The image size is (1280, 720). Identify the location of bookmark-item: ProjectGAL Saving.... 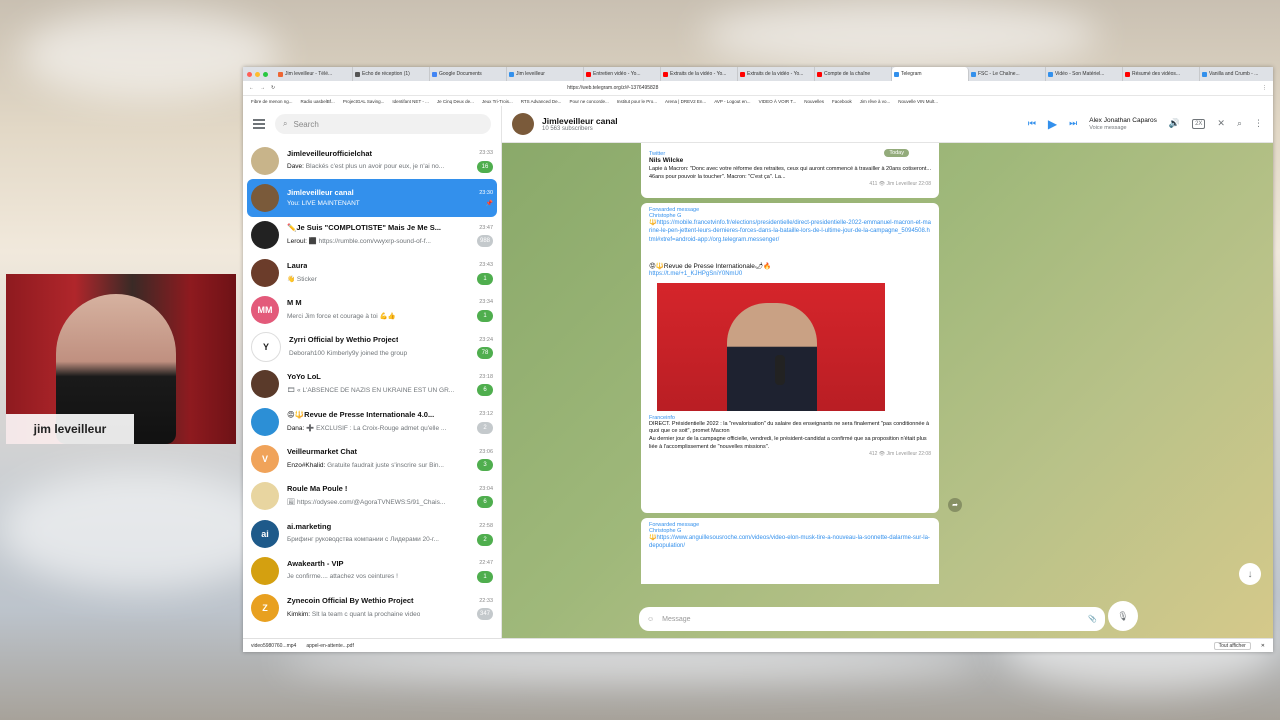
(364, 101).